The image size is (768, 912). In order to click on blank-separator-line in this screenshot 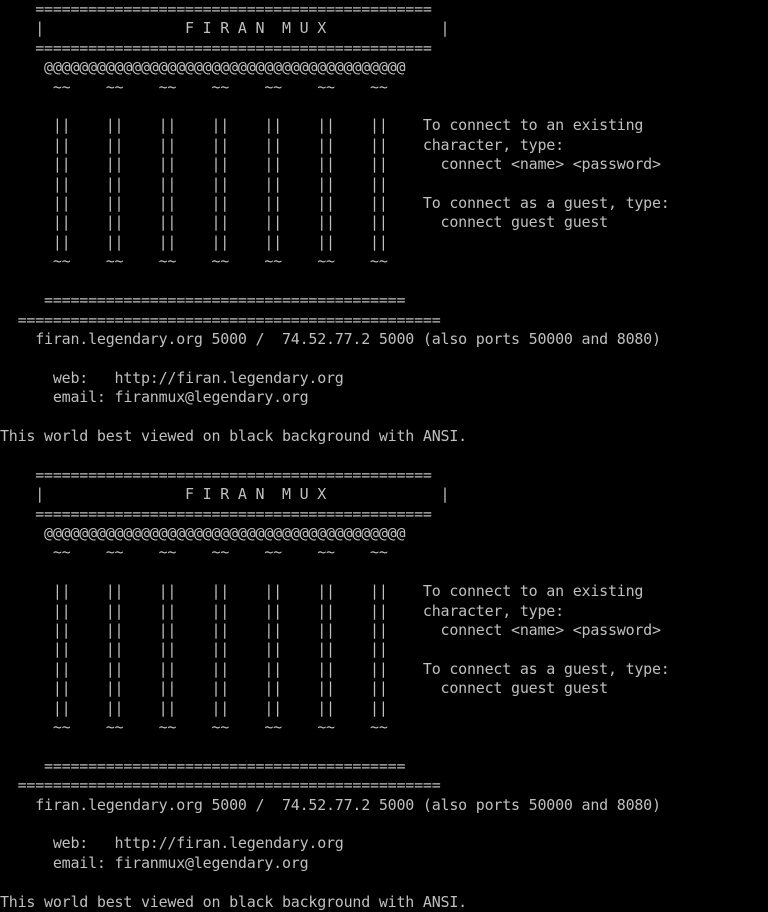, I will do `click(384, 455)`.